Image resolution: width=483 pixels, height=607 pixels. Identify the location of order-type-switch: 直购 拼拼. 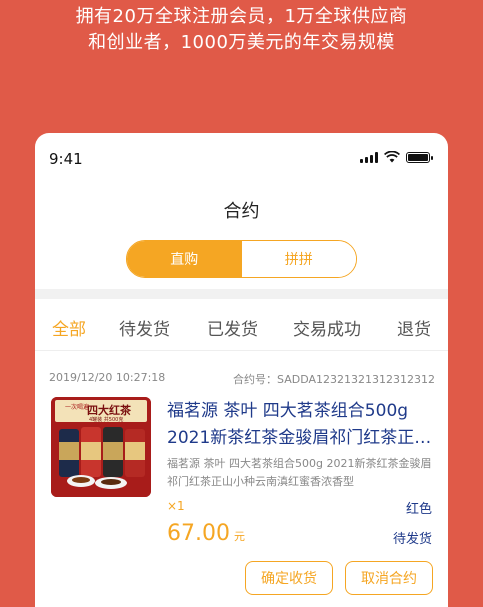
(241, 259).